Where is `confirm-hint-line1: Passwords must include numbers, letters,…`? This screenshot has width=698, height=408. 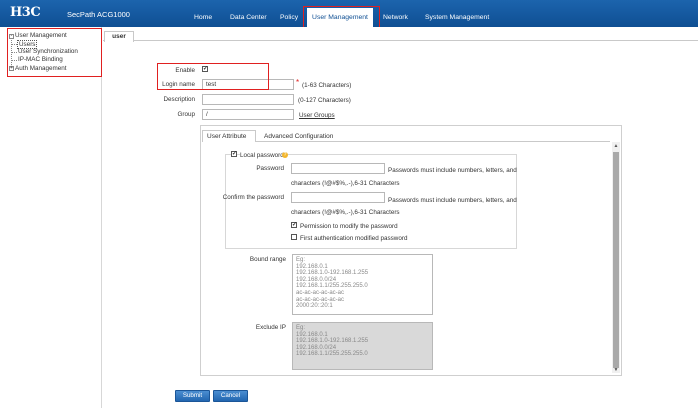 confirm-hint-line1: Passwords must include numbers, letters,… is located at coordinates (452, 200).